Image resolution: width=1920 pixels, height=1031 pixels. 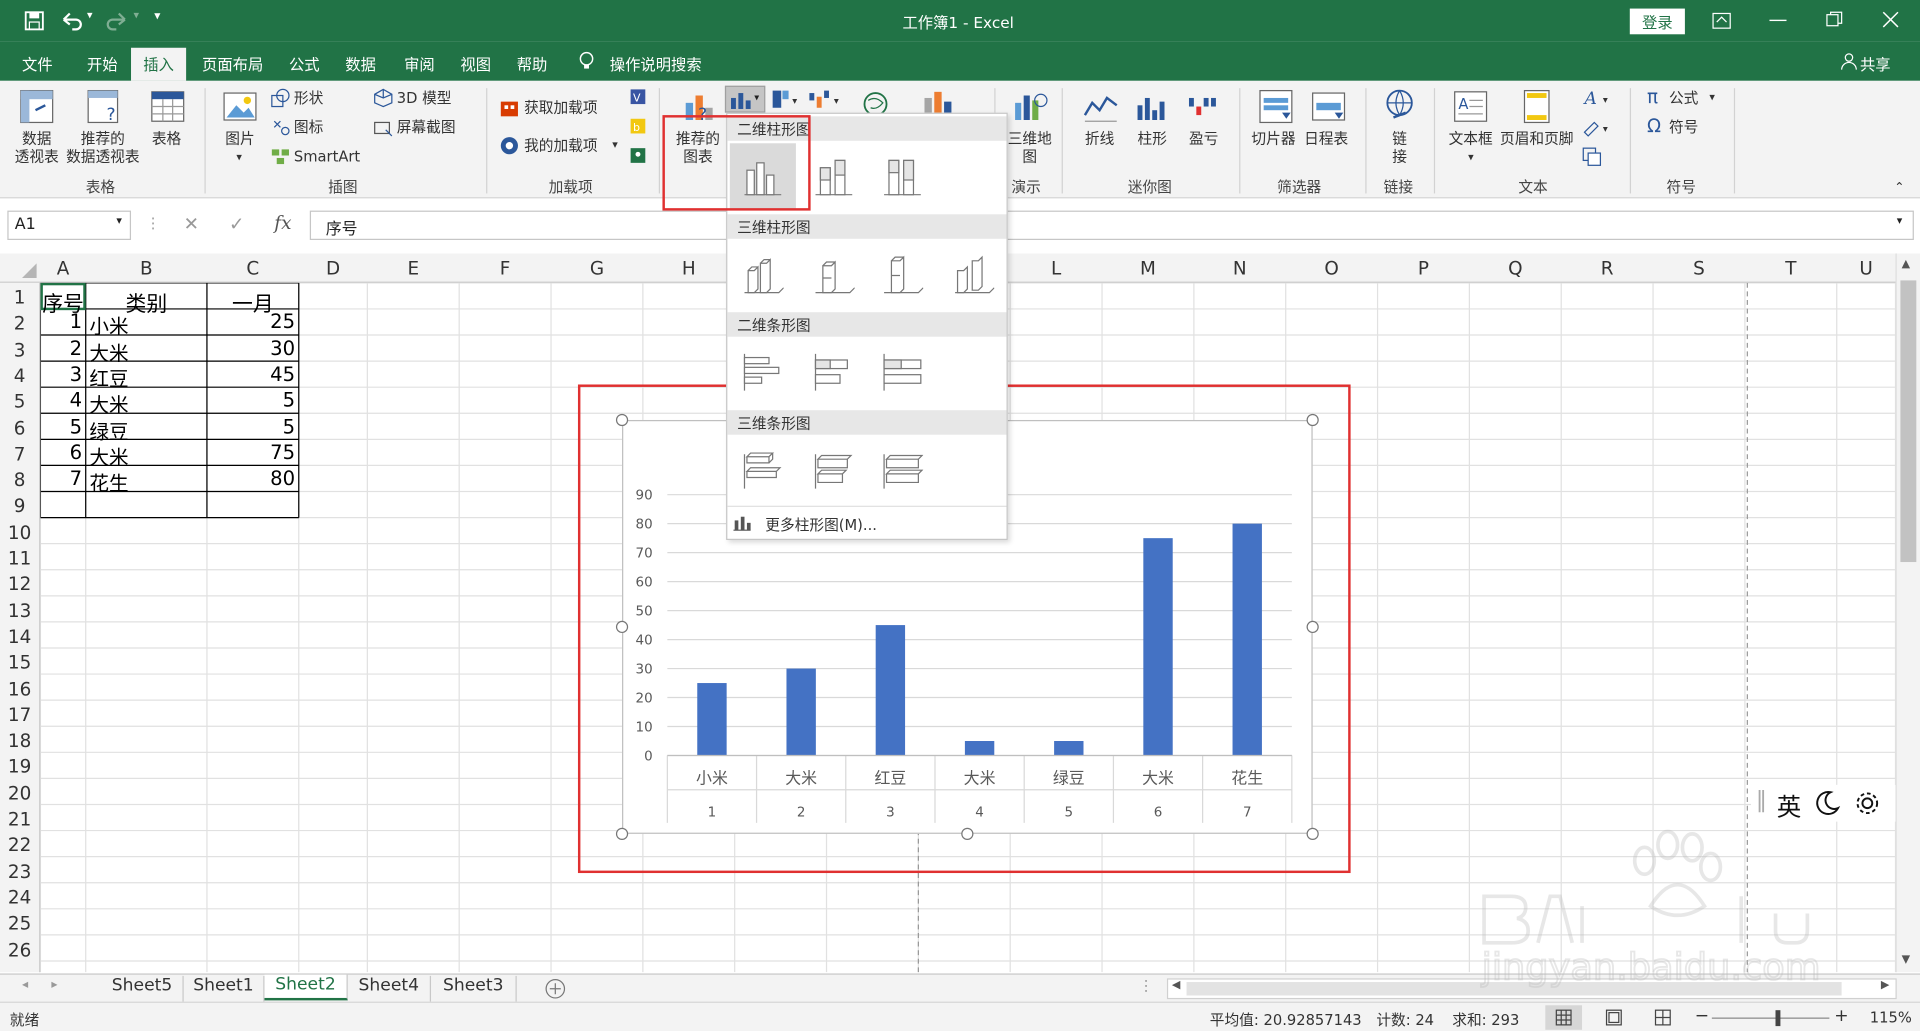 What do you see at coordinates (62, 268) in the screenshot?
I see `column-header-A: A` at bounding box center [62, 268].